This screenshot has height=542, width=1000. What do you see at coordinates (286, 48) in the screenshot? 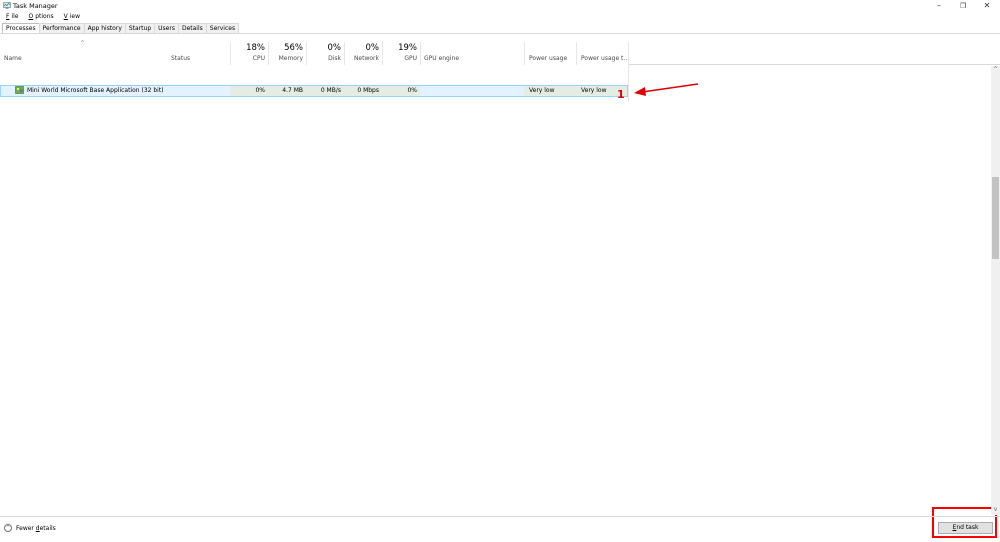
I see `column-memory-percent: 56%` at bounding box center [286, 48].